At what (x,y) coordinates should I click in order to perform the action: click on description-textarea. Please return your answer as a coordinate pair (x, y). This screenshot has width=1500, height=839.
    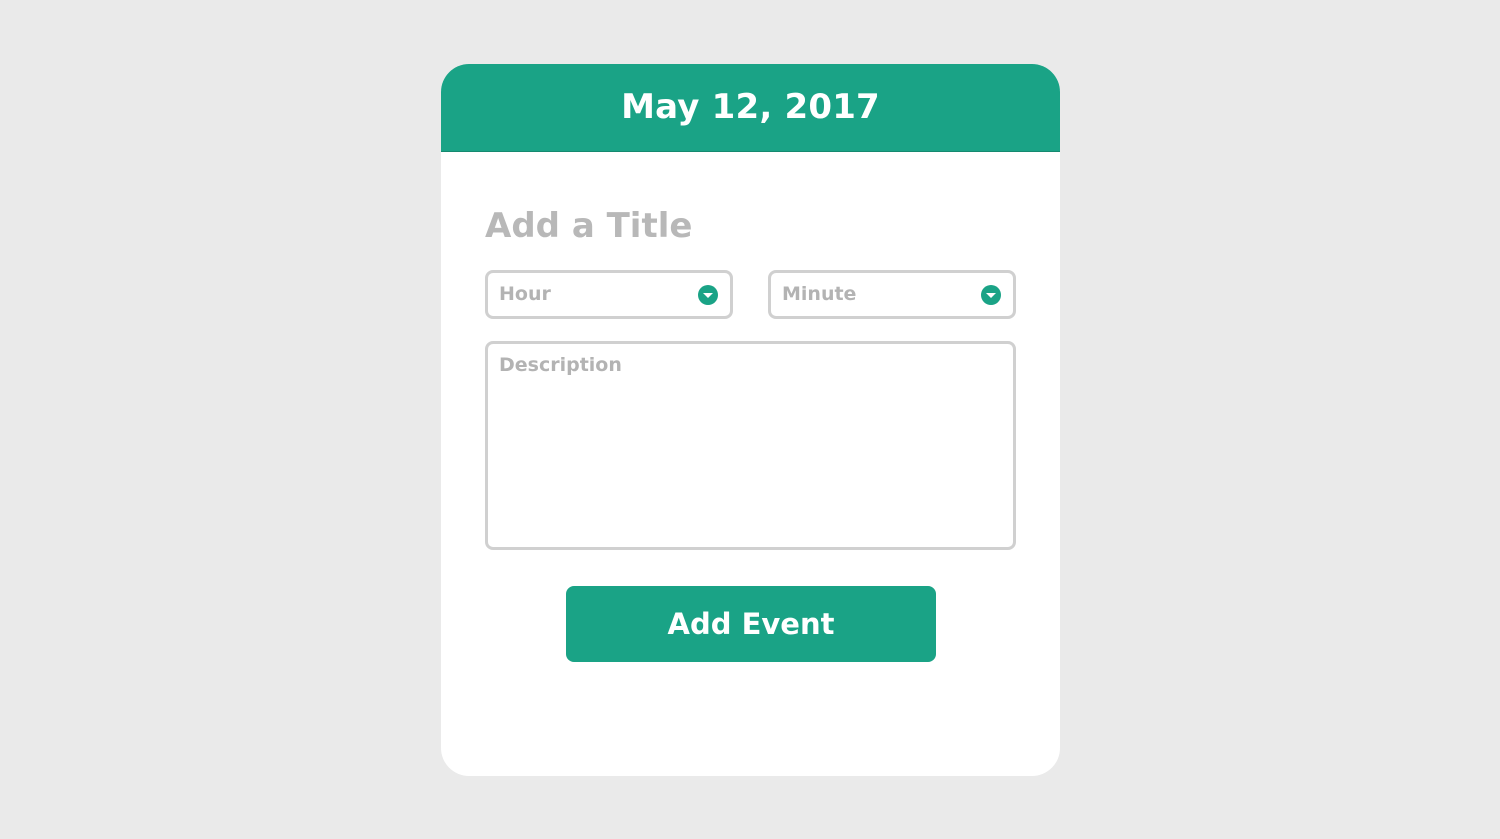
    Looking at the image, I should click on (750, 445).